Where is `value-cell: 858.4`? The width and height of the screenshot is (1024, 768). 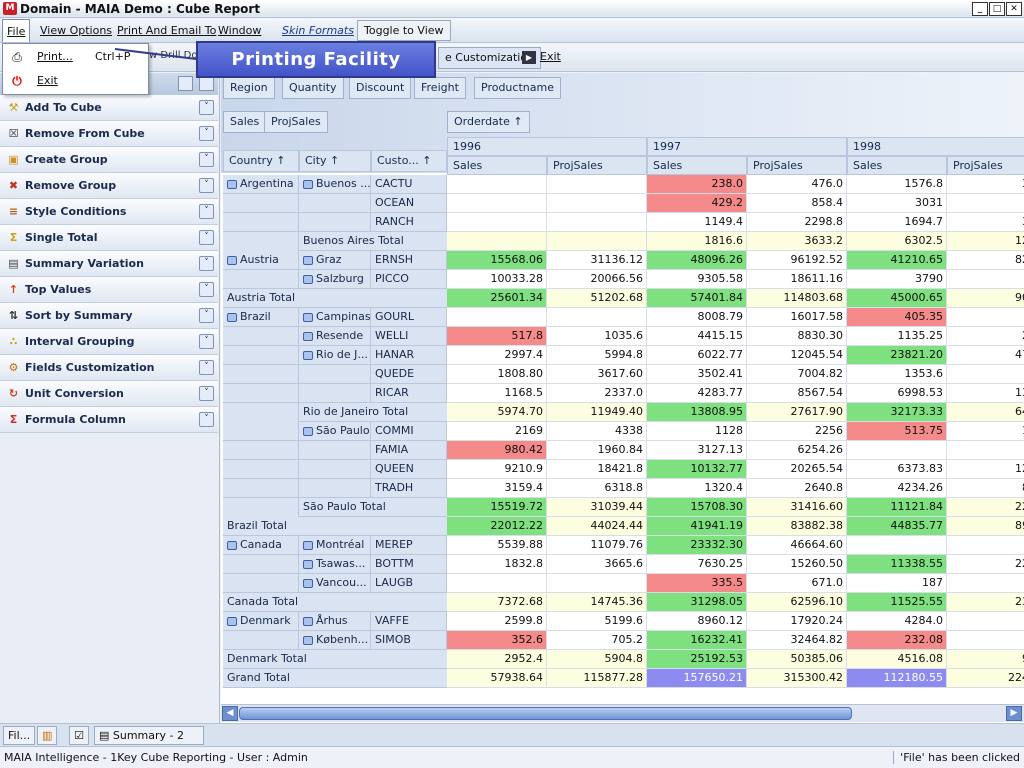
value-cell: 858.4 is located at coordinates (797, 203).